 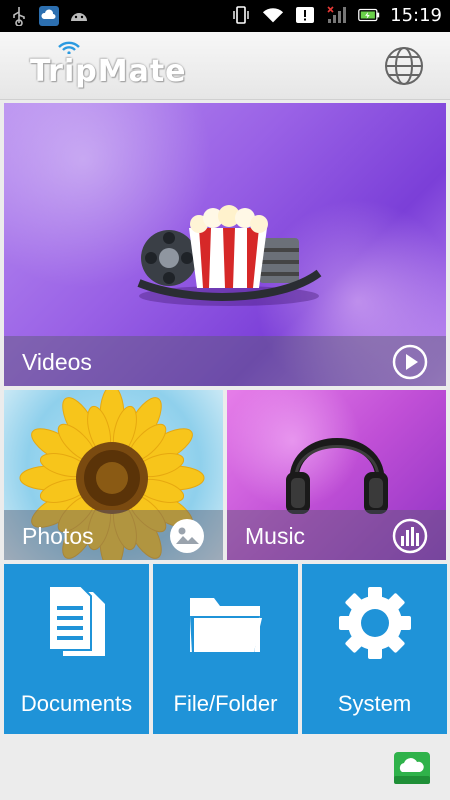 I want to click on footer-bar, so click(x=225, y=769).